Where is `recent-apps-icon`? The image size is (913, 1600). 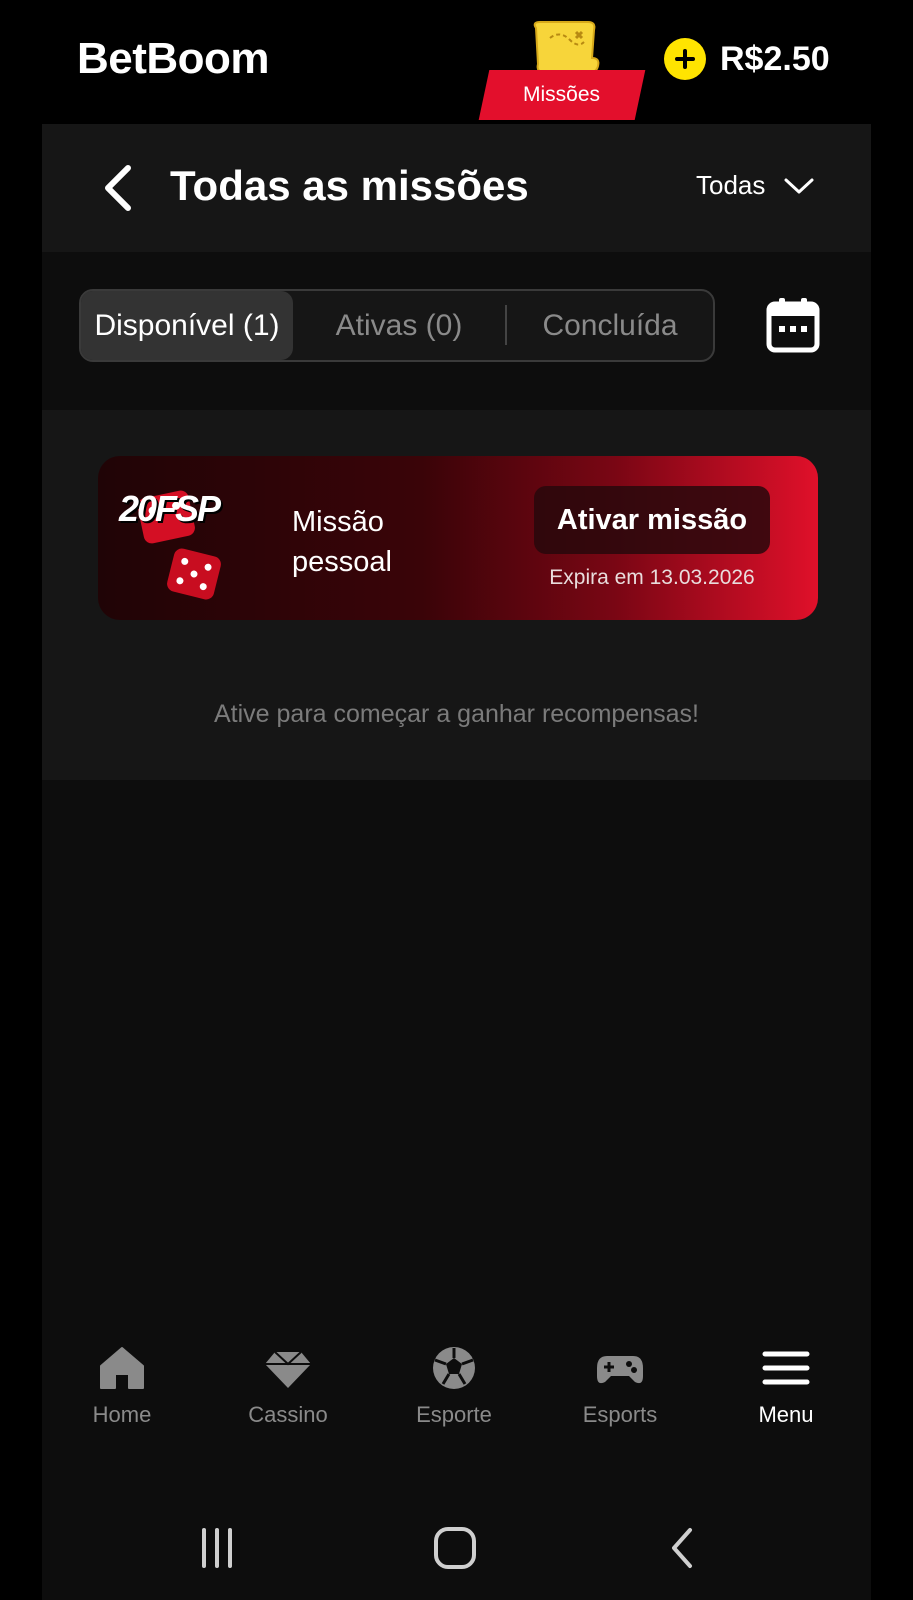 recent-apps-icon is located at coordinates (217, 1548).